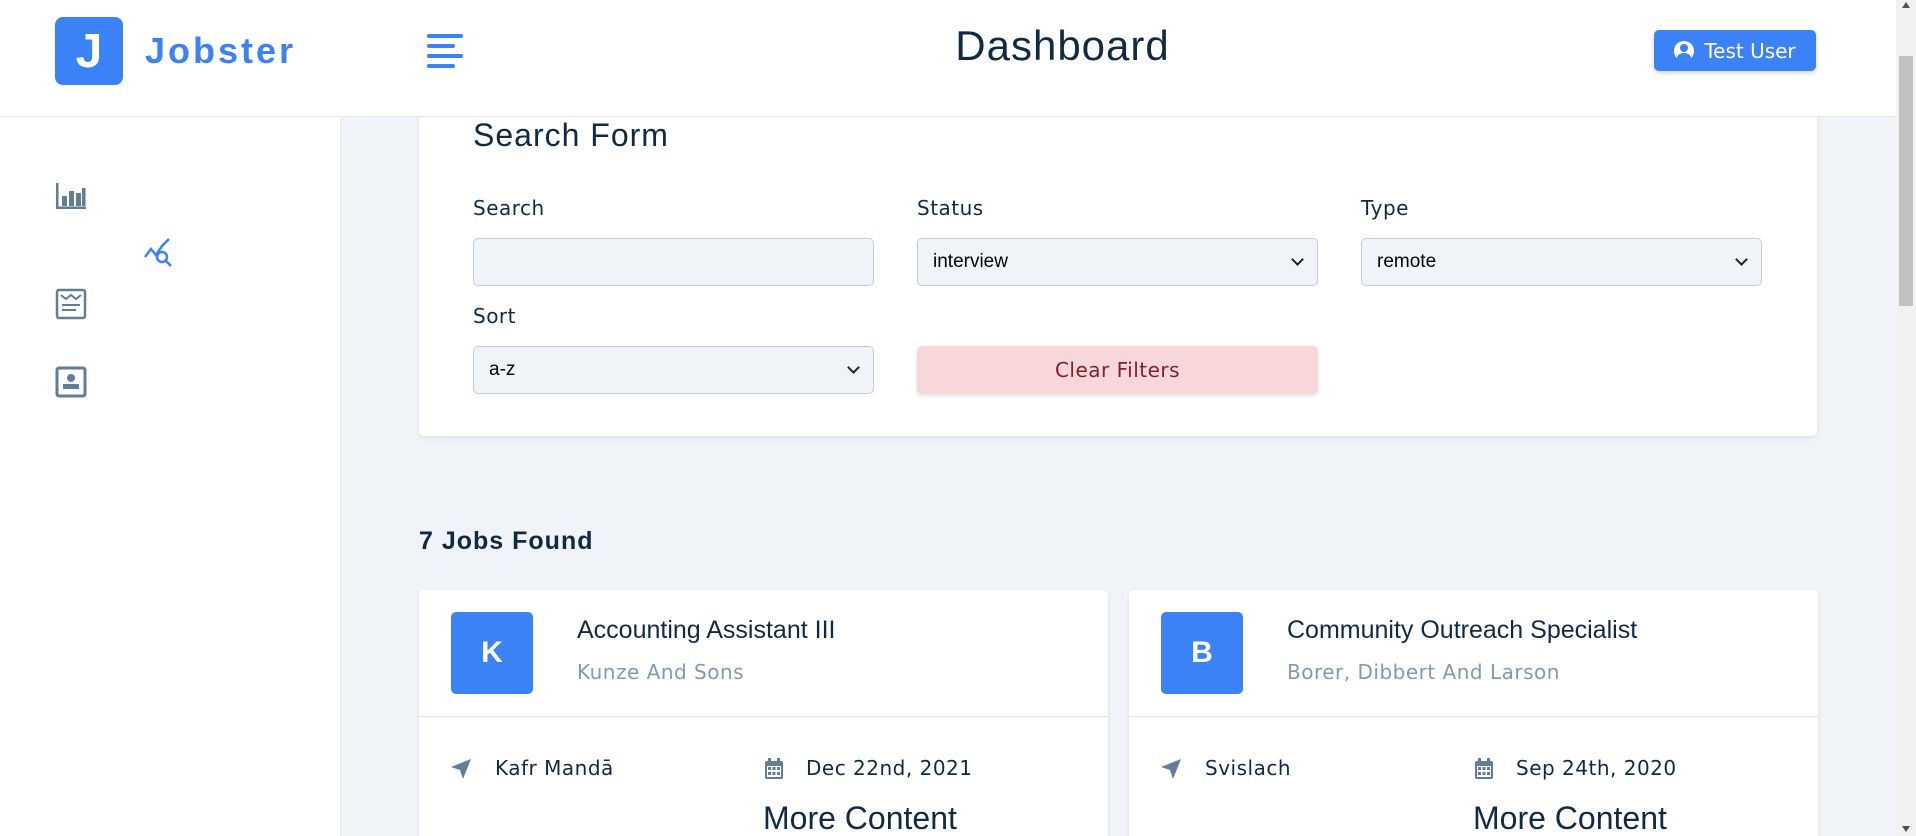 The height and width of the screenshot is (836, 1916). Describe the element at coordinates (1062, 45) in the screenshot. I see `page-title: Dashboard` at that location.